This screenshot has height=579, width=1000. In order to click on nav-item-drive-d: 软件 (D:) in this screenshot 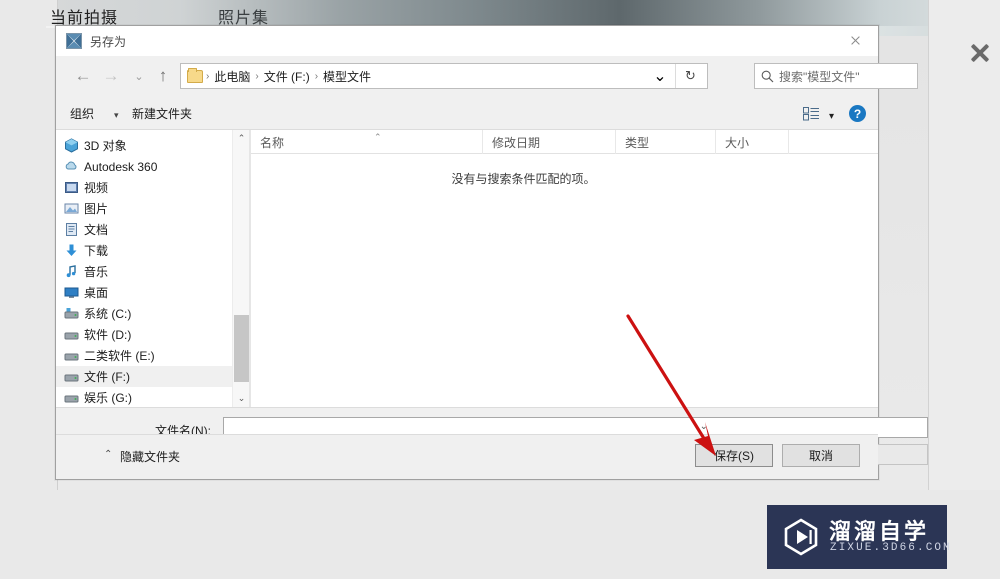, I will do `click(152, 334)`.